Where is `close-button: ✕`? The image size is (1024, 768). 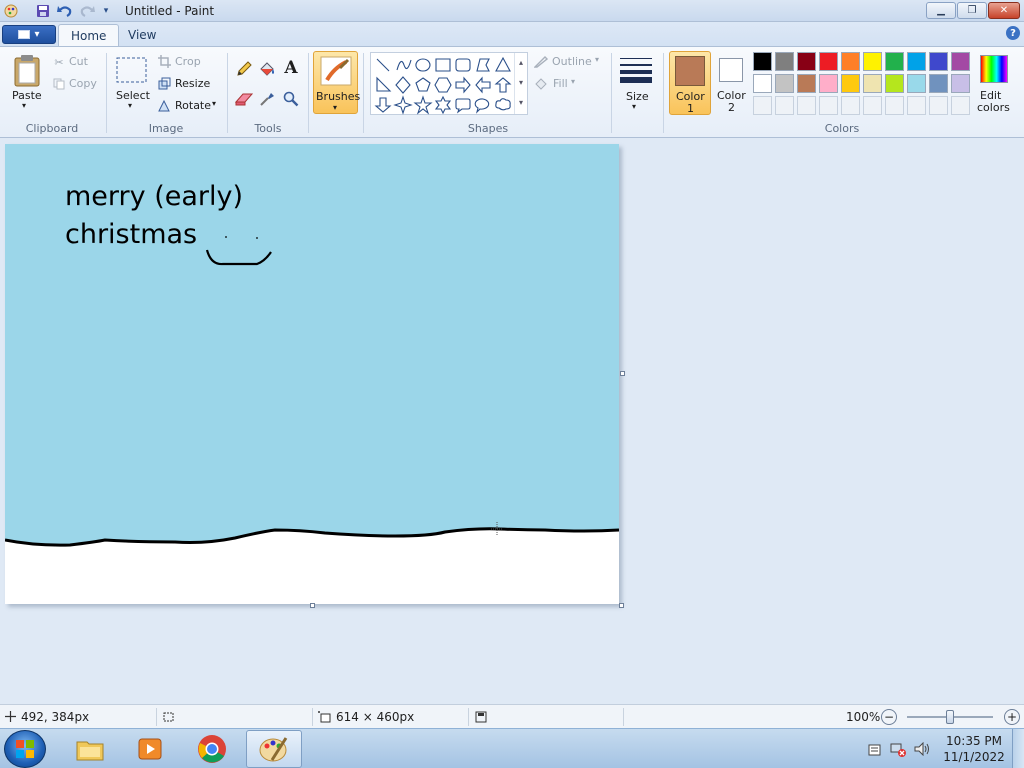 close-button: ✕ is located at coordinates (1004, 10).